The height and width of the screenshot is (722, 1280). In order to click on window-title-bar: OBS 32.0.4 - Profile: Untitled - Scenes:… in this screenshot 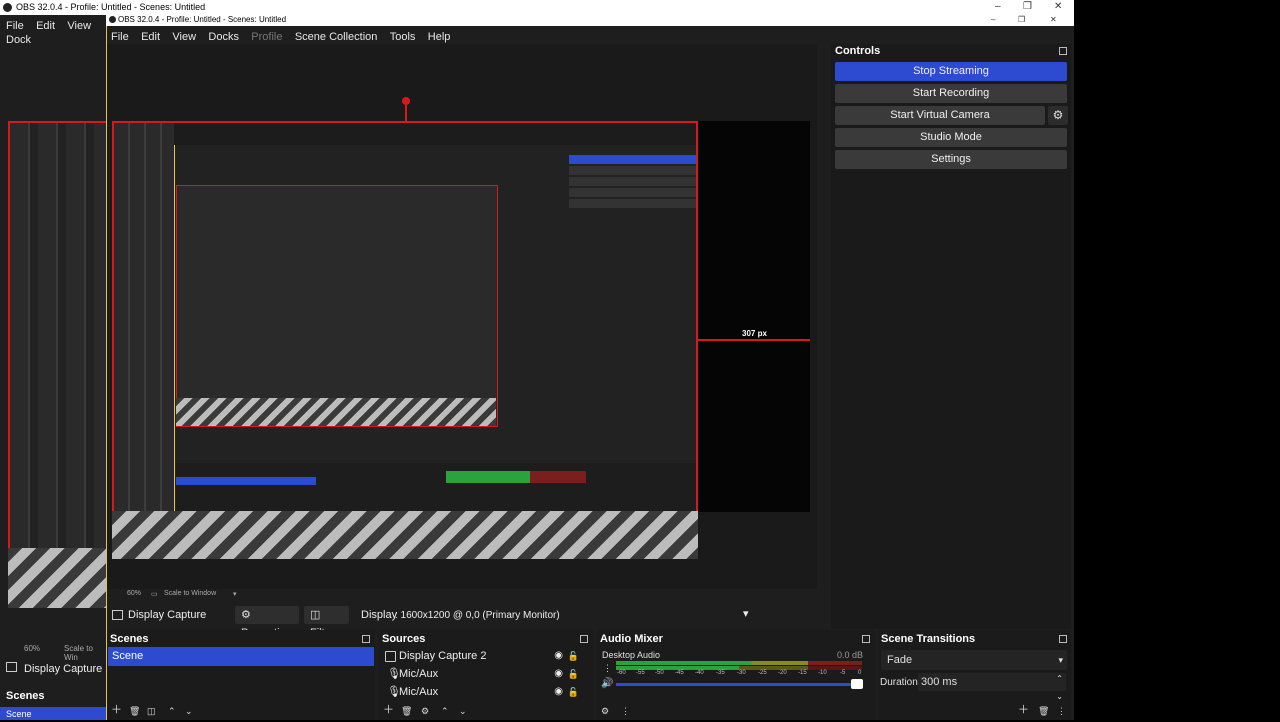, I will do `click(590, 20)`.